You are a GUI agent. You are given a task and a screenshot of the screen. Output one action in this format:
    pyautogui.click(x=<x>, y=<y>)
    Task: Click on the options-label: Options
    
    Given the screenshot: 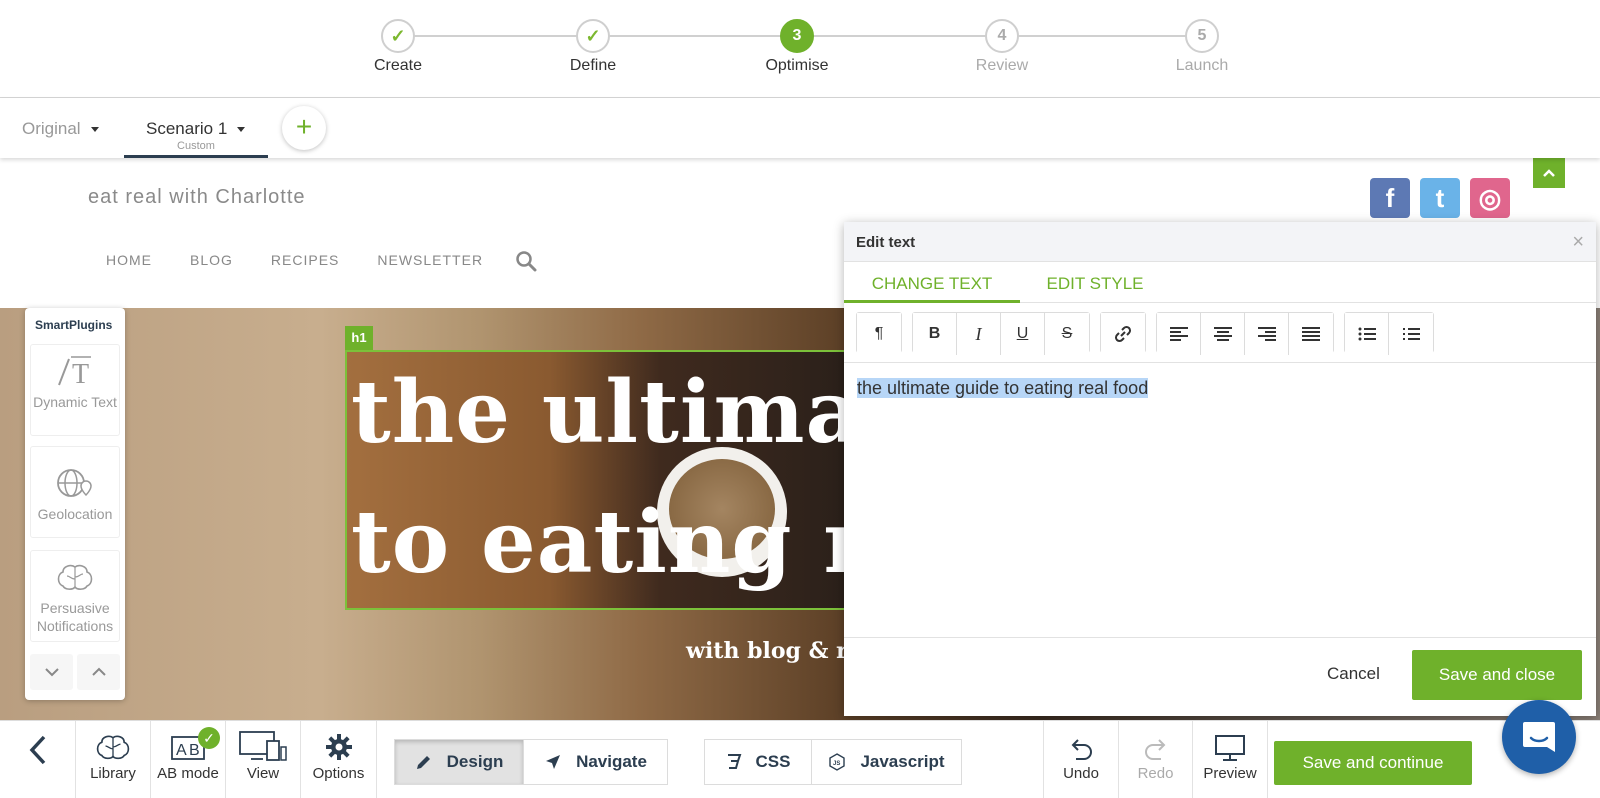 What is the action you would take?
    pyautogui.click(x=338, y=773)
    